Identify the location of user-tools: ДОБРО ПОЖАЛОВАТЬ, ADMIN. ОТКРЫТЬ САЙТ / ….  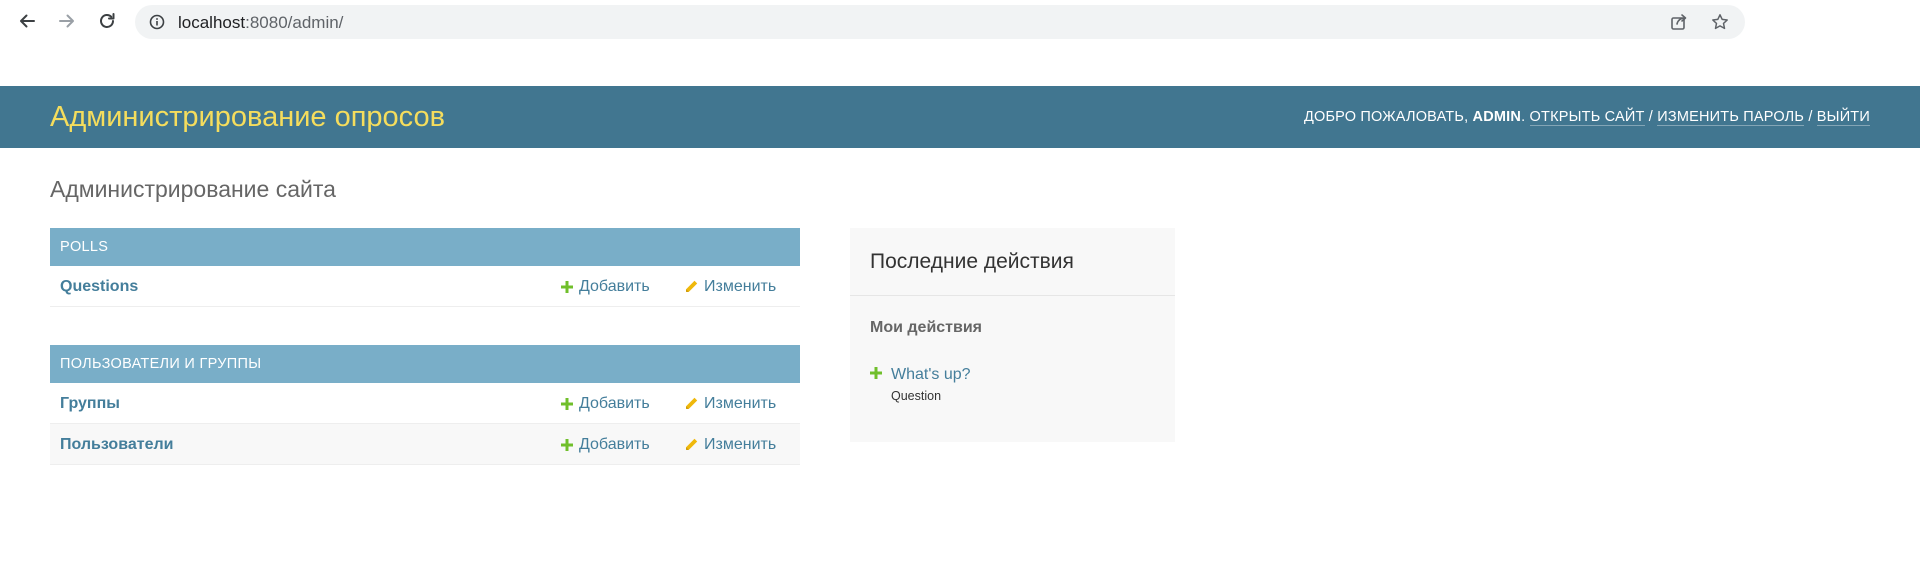
(1587, 117).